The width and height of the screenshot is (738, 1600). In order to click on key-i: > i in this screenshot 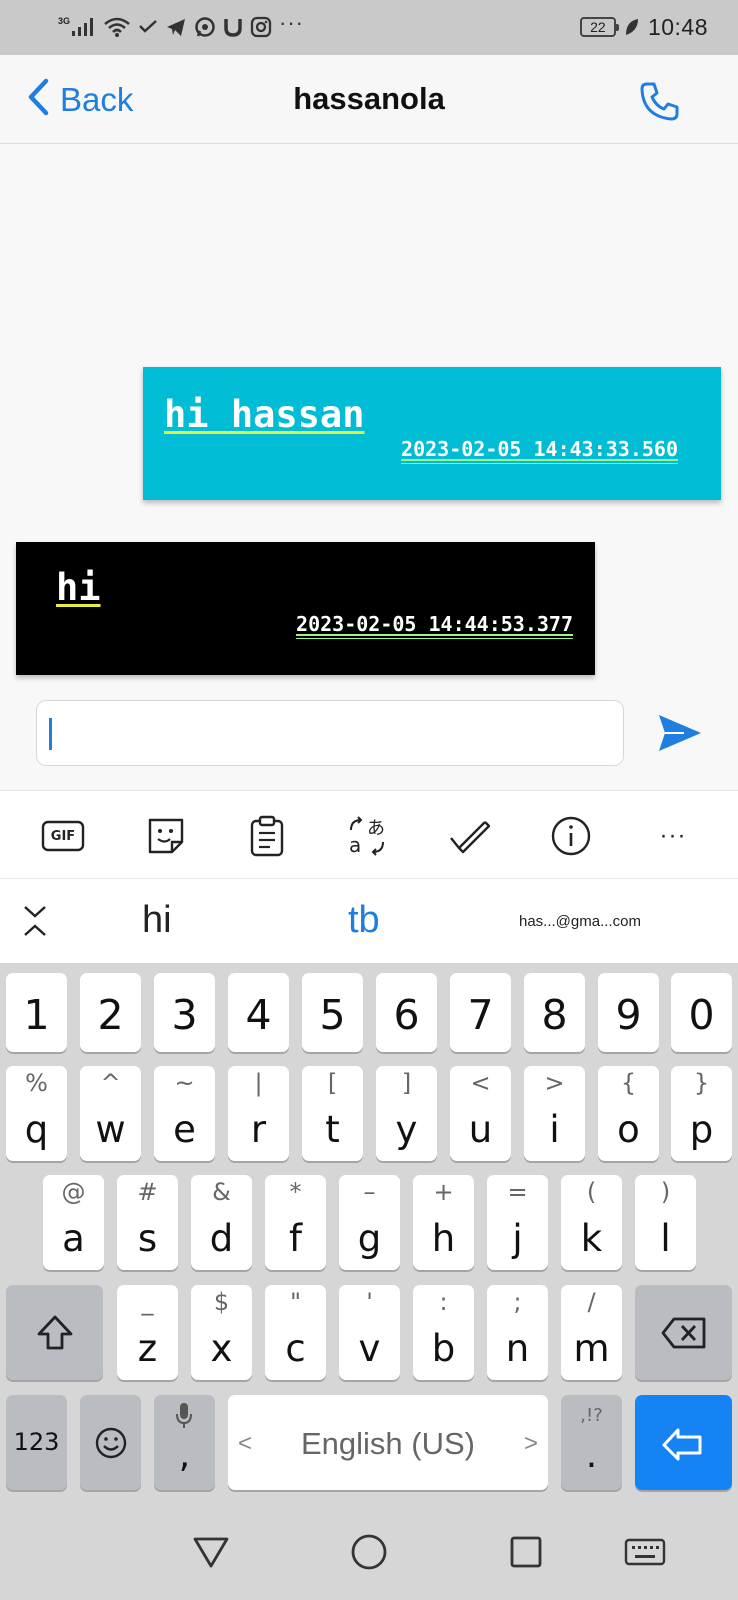, I will do `click(554, 1113)`.